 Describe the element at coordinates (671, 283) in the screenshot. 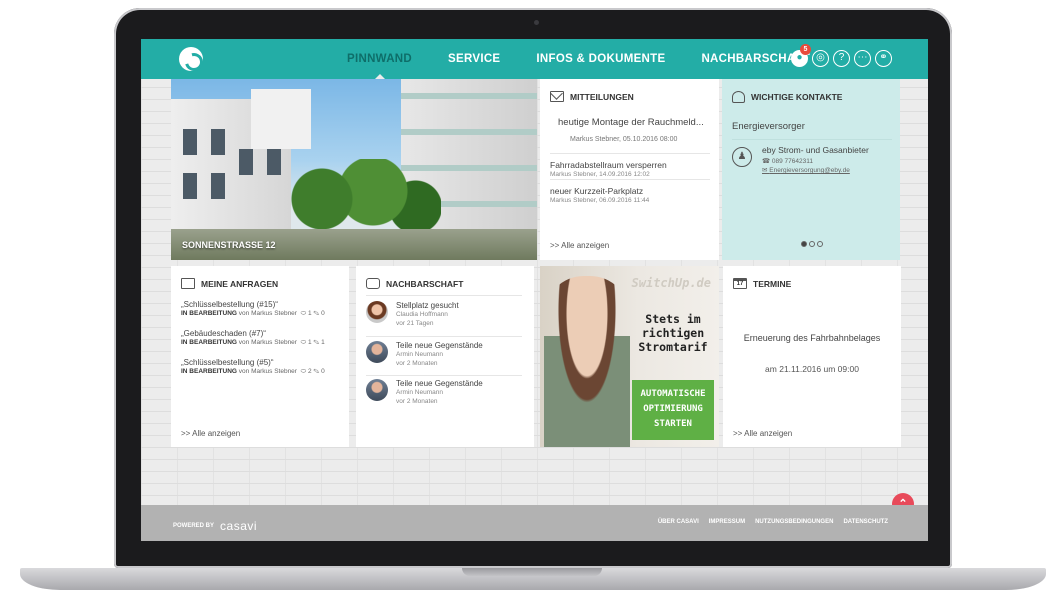

I see `ad-brand: SwitchUp.de` at that location.